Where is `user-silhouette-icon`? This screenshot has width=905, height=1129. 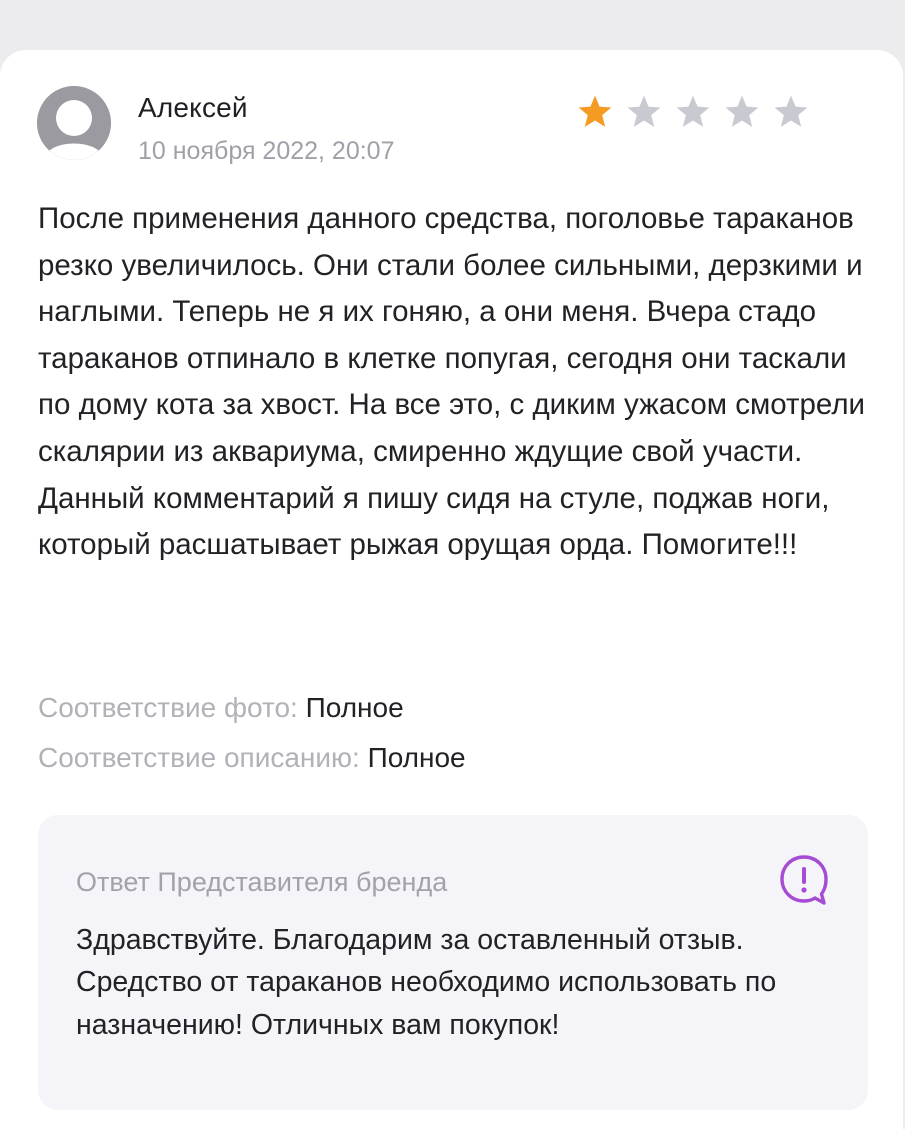 user-silhouette-icon is located at coordinates (74, 123).